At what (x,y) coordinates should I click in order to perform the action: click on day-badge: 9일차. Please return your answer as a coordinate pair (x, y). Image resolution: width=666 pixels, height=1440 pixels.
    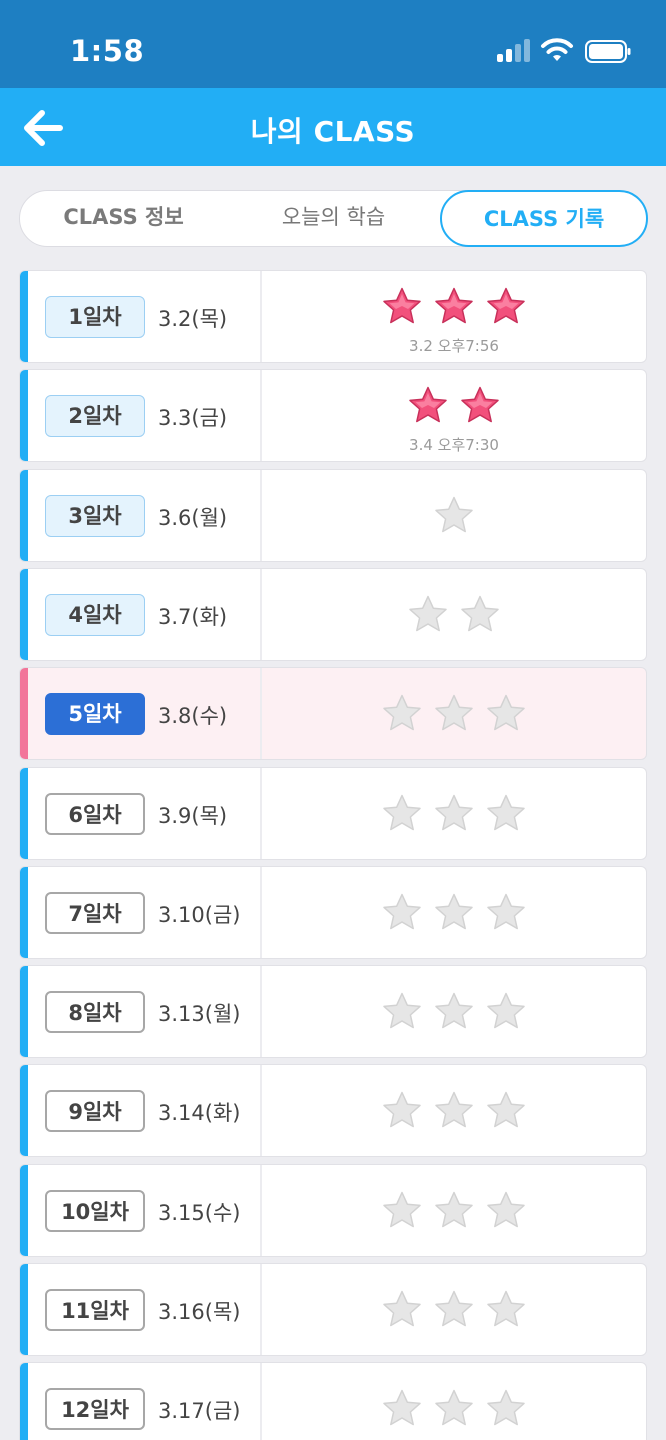
    Looking at the image, I should click on (95, 1111).